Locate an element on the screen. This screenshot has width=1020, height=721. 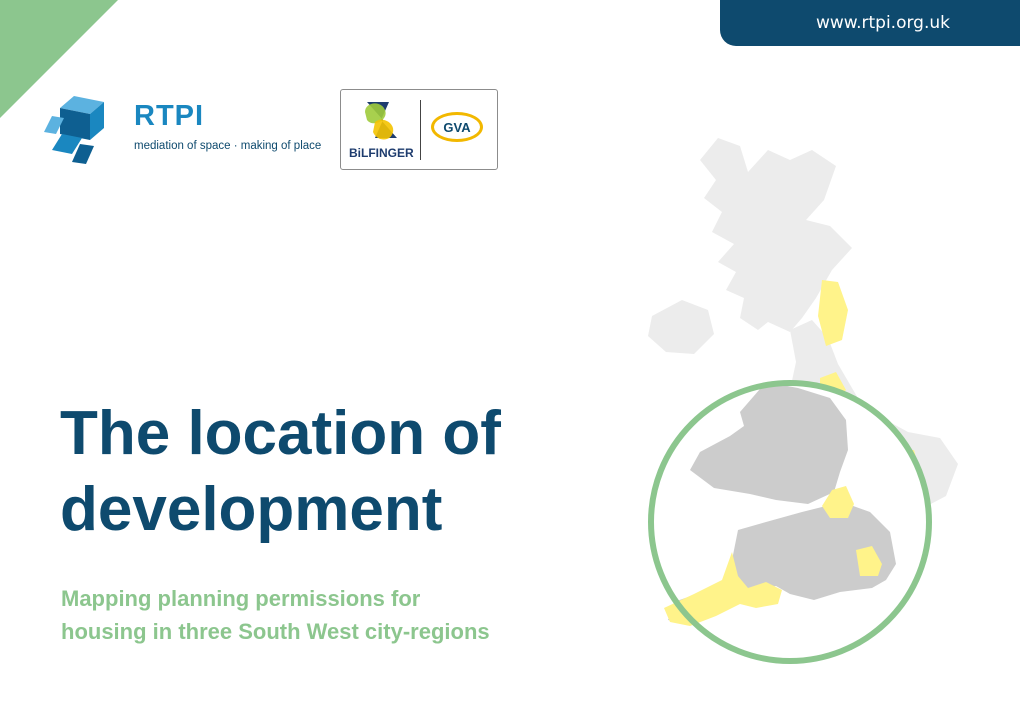
gva-name: GVA is located at coordinates (457, 127).